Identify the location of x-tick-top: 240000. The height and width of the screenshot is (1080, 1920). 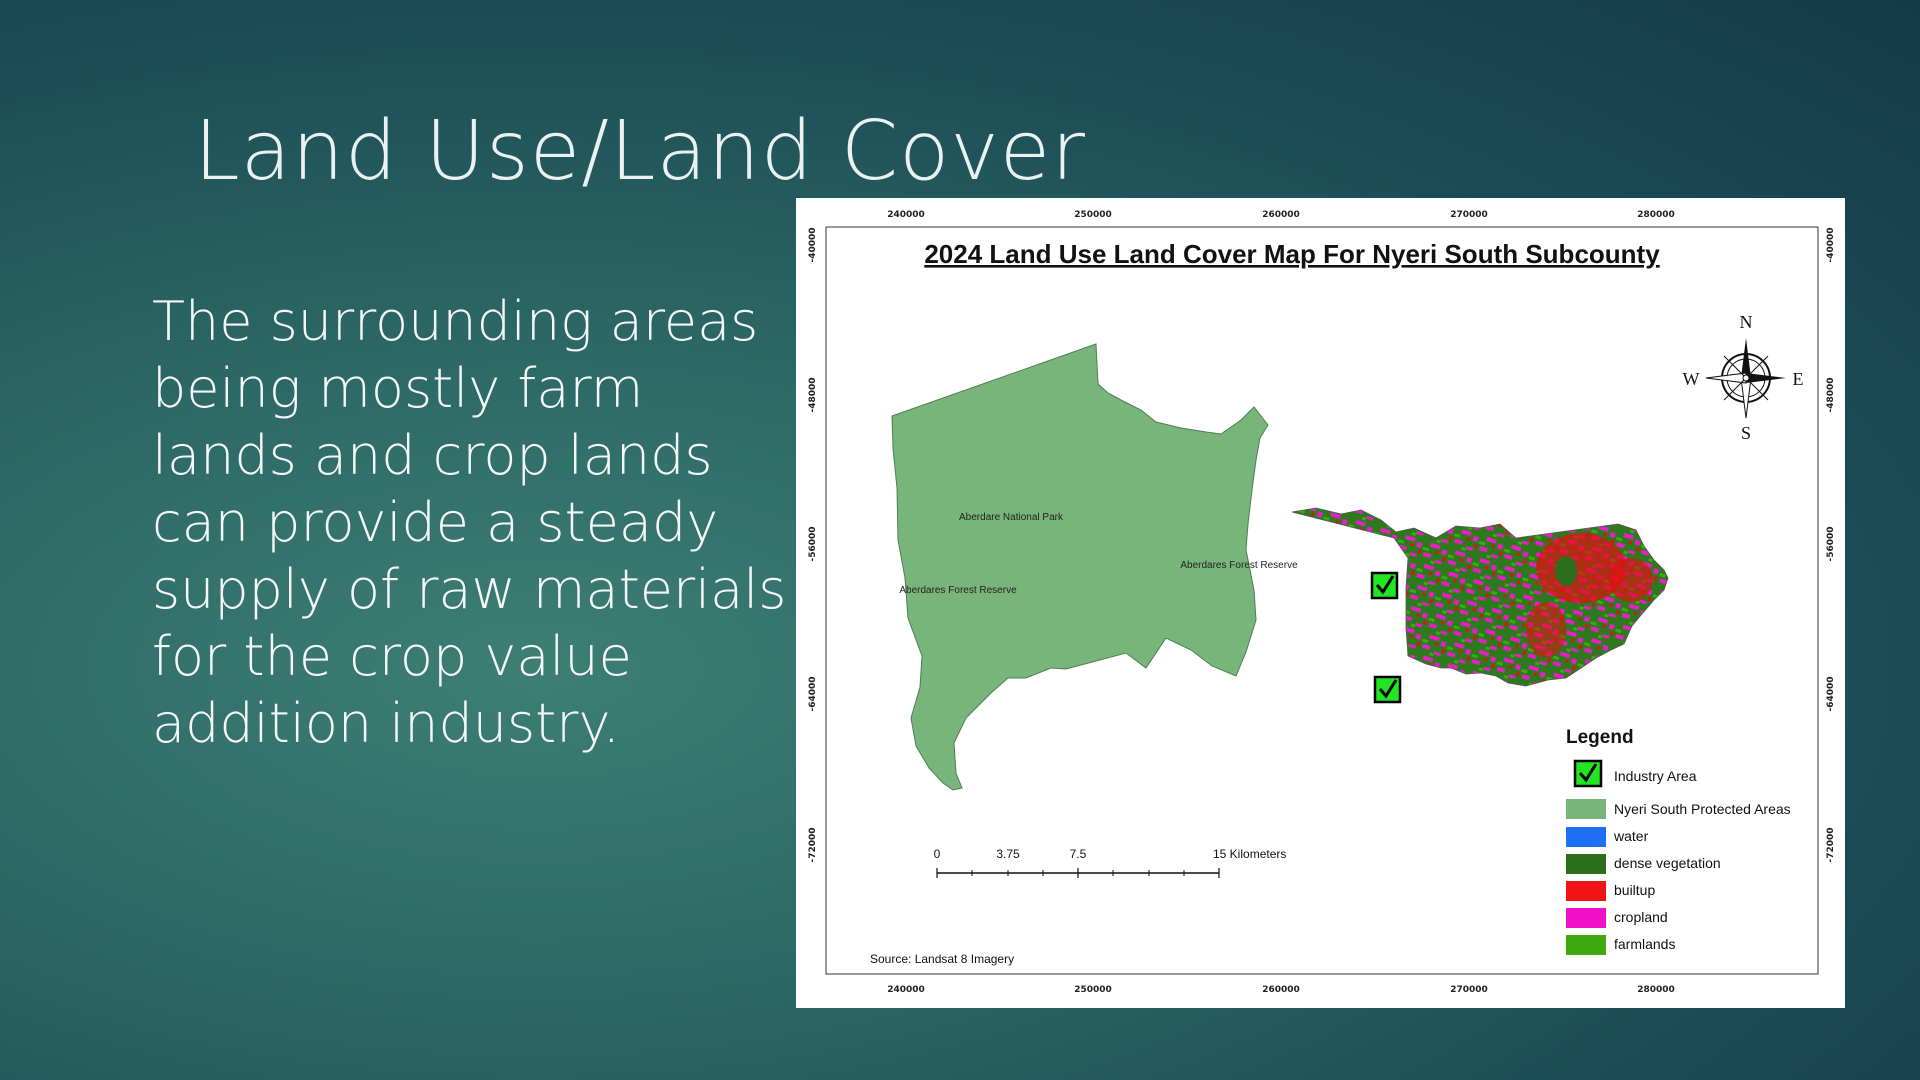
(906, 215).